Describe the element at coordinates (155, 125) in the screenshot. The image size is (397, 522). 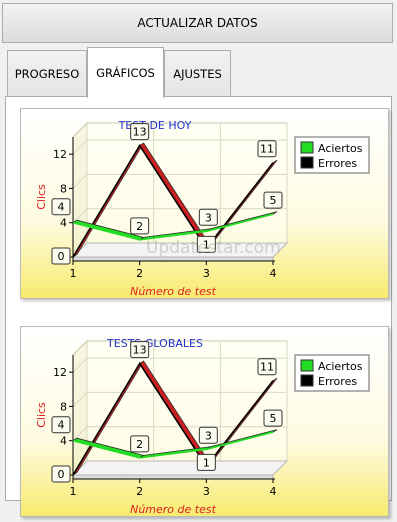
I see `chart-title: TEST DE HOY` at that location.